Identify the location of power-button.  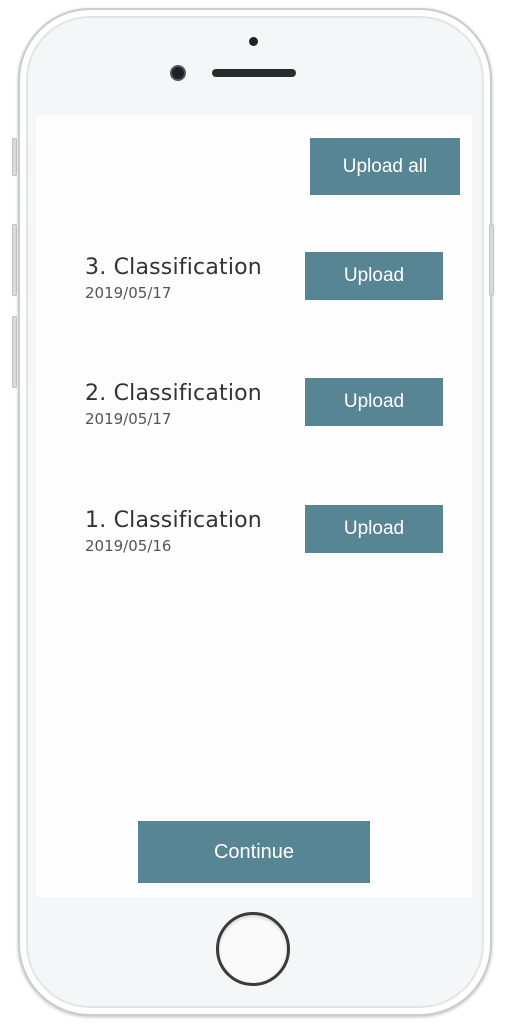
(491, 260).